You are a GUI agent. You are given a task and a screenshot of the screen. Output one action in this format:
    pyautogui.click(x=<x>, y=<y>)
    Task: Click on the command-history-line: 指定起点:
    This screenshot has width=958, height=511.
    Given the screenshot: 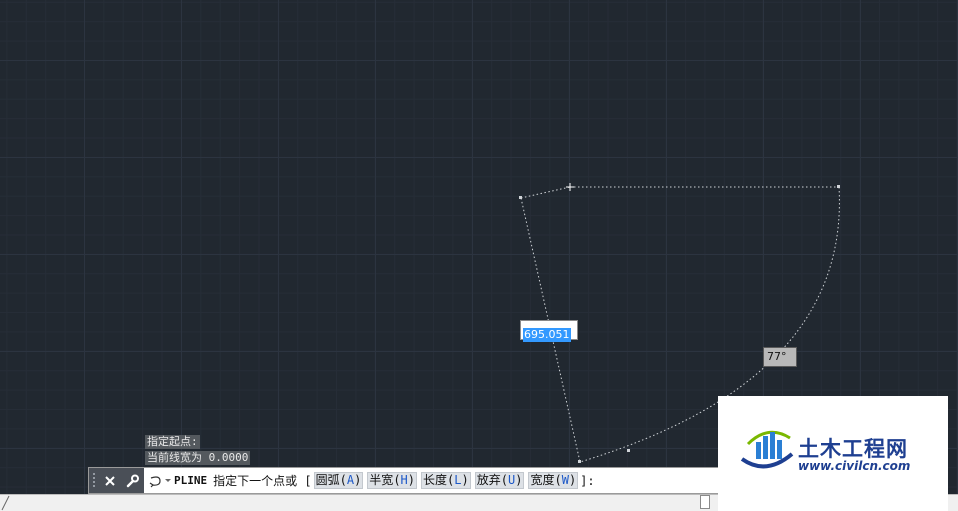 What is the action you would take?
    pyautogui.click(x=172, y=442)
    